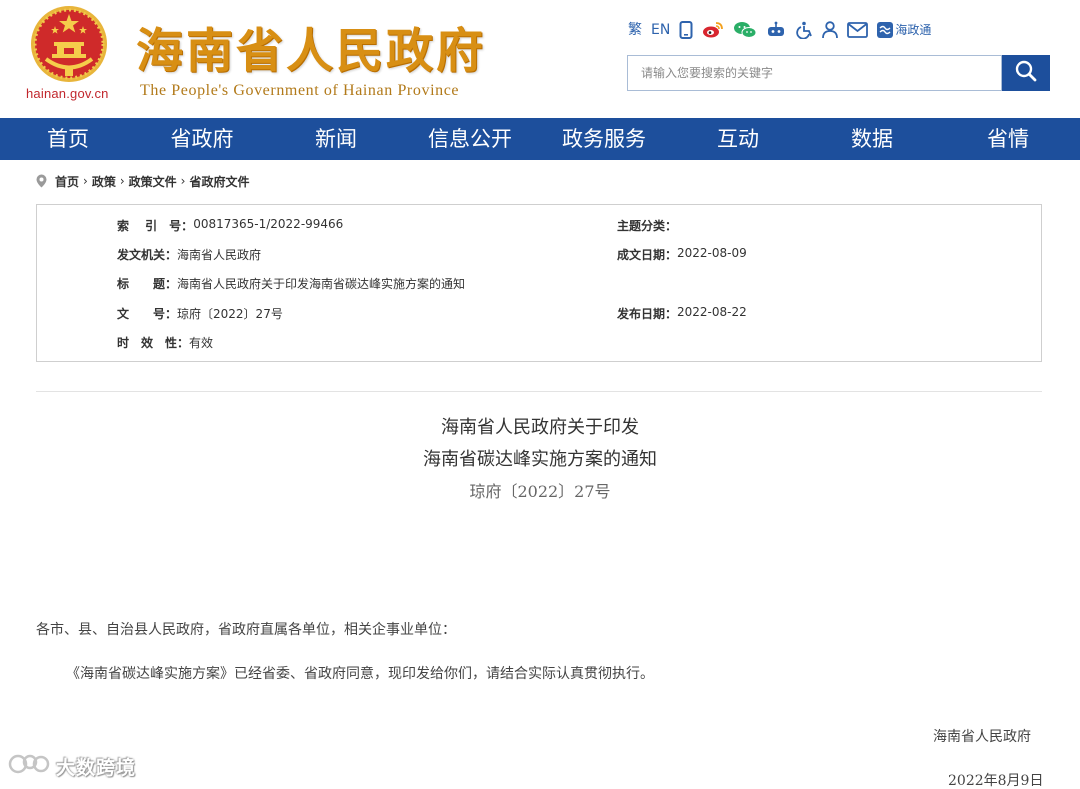 The image size is (1080, 789). I want to click on national-emblem-icon, so click(69, 45).